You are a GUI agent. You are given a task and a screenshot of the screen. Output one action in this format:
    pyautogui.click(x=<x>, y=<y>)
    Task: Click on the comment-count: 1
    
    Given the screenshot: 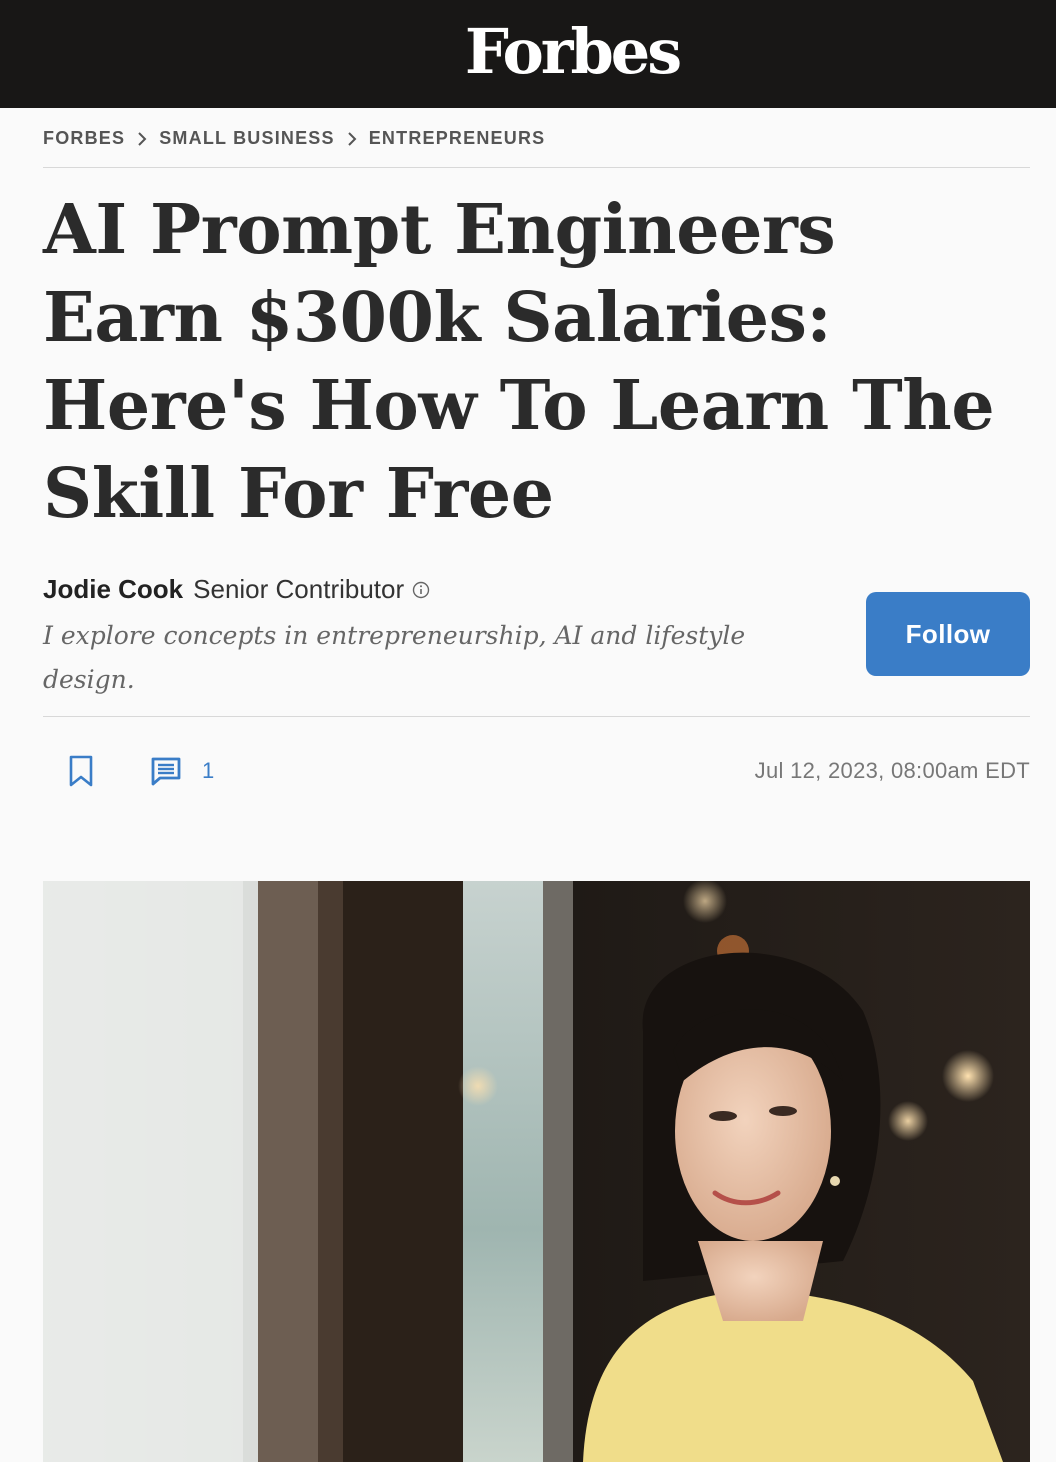 What is the action you would take?
    pyautogui.click(x=208, y=771)
    